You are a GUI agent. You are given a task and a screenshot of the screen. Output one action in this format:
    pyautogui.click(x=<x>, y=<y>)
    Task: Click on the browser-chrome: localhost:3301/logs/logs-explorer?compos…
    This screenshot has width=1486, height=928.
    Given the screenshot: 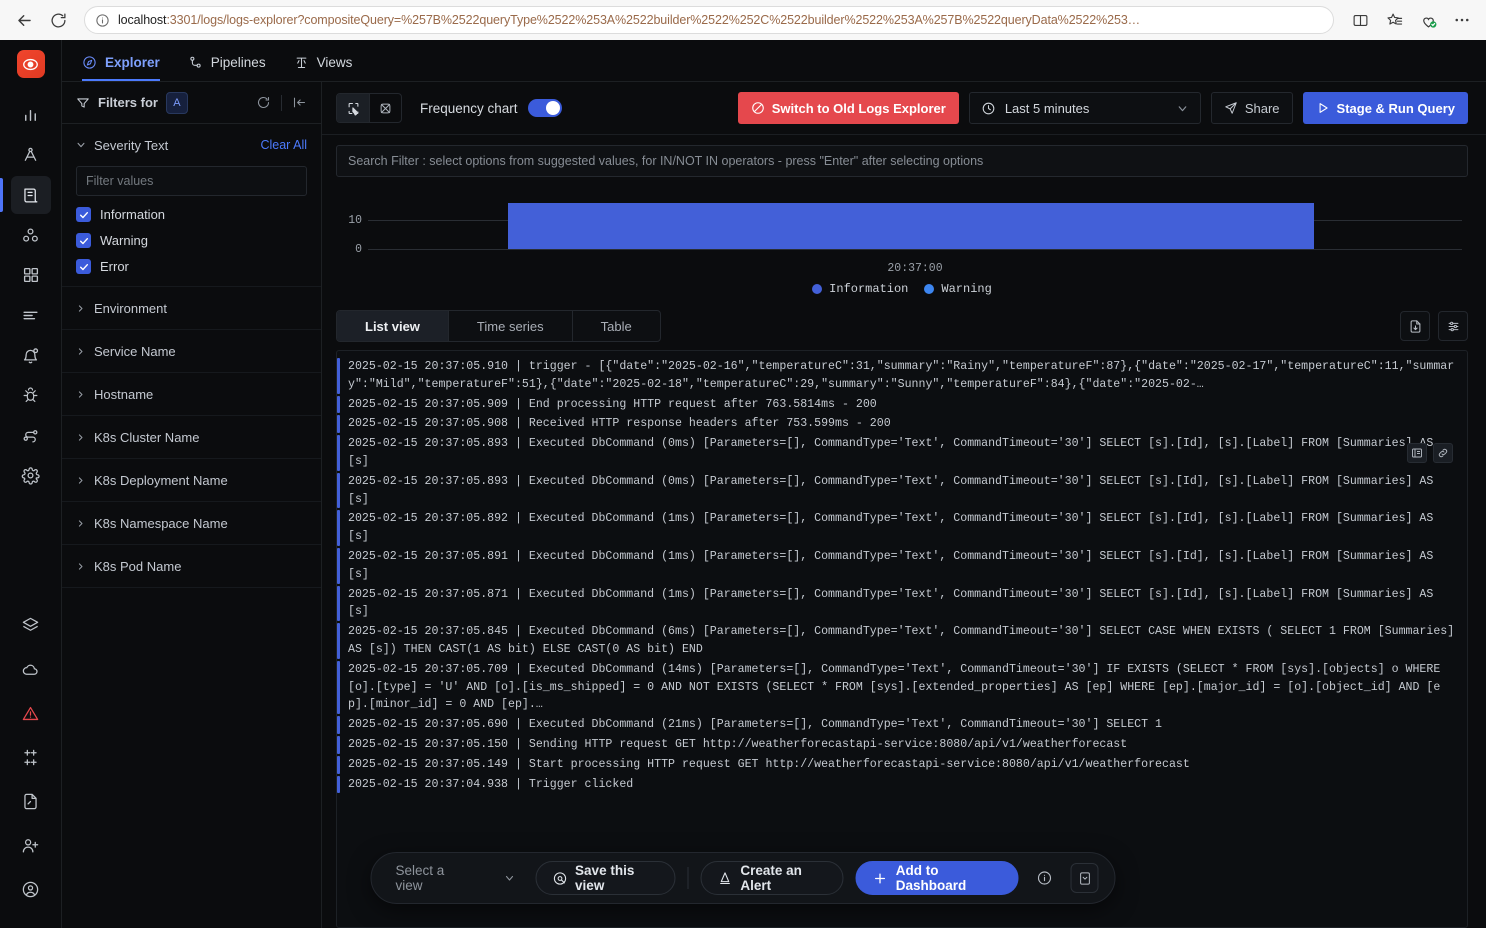 What is the action you would take?
    pyautogui.click(x=743, y=20)
    